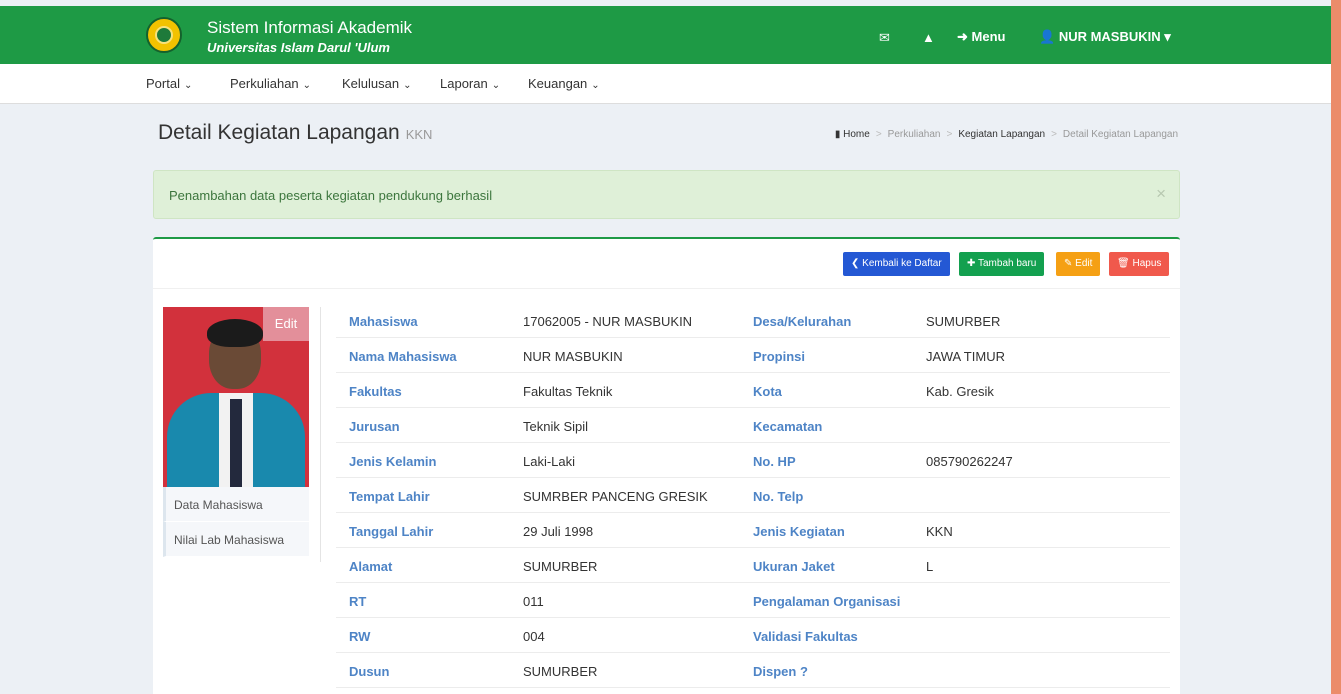 This screenshot has width=1341, height=694. I want to click on field-label: RW, so click(360, 636).